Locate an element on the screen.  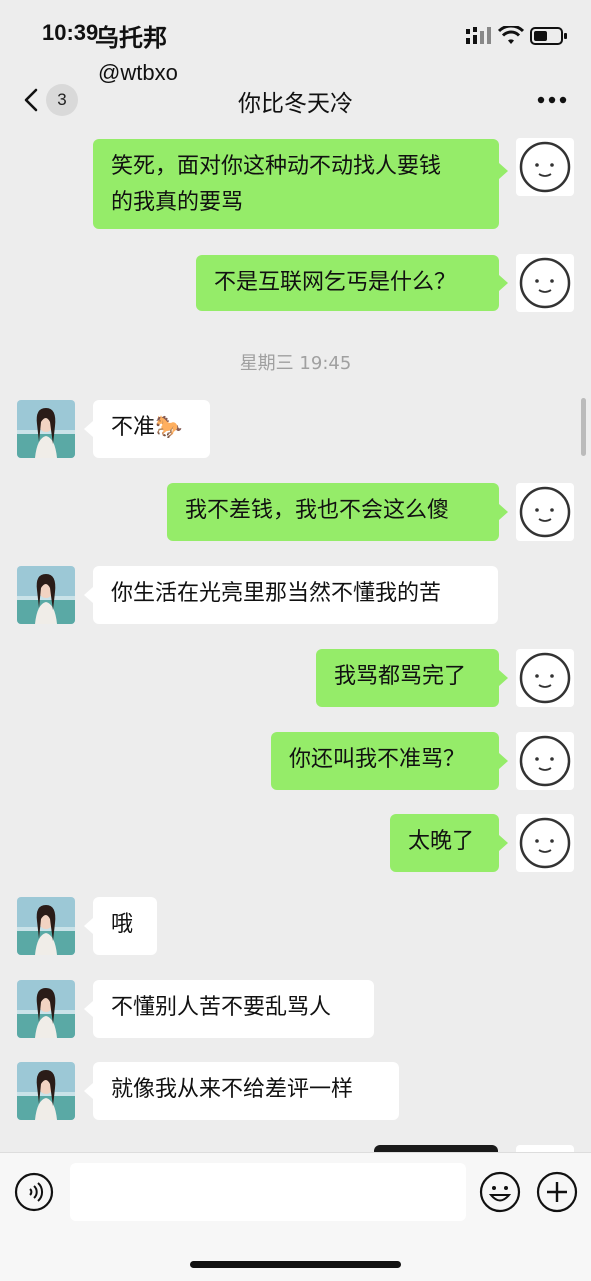
message-bubble: 你生活在光亮里那当然不懂我的苦 is located at coordinates (295, 595).